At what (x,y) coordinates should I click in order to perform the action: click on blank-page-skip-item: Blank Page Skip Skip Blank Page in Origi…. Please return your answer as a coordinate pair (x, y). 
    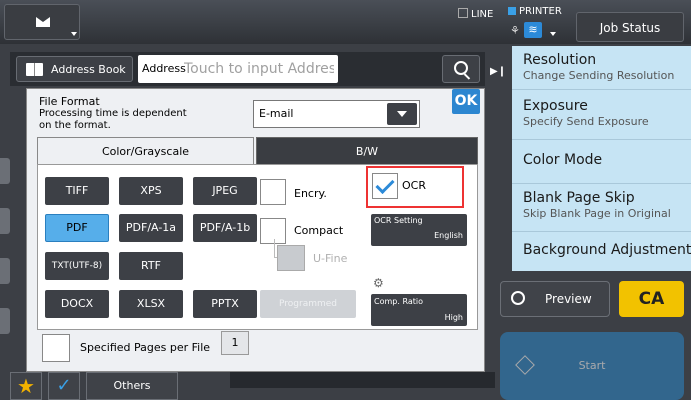
    Looking at the image, I should click on (601, 208).